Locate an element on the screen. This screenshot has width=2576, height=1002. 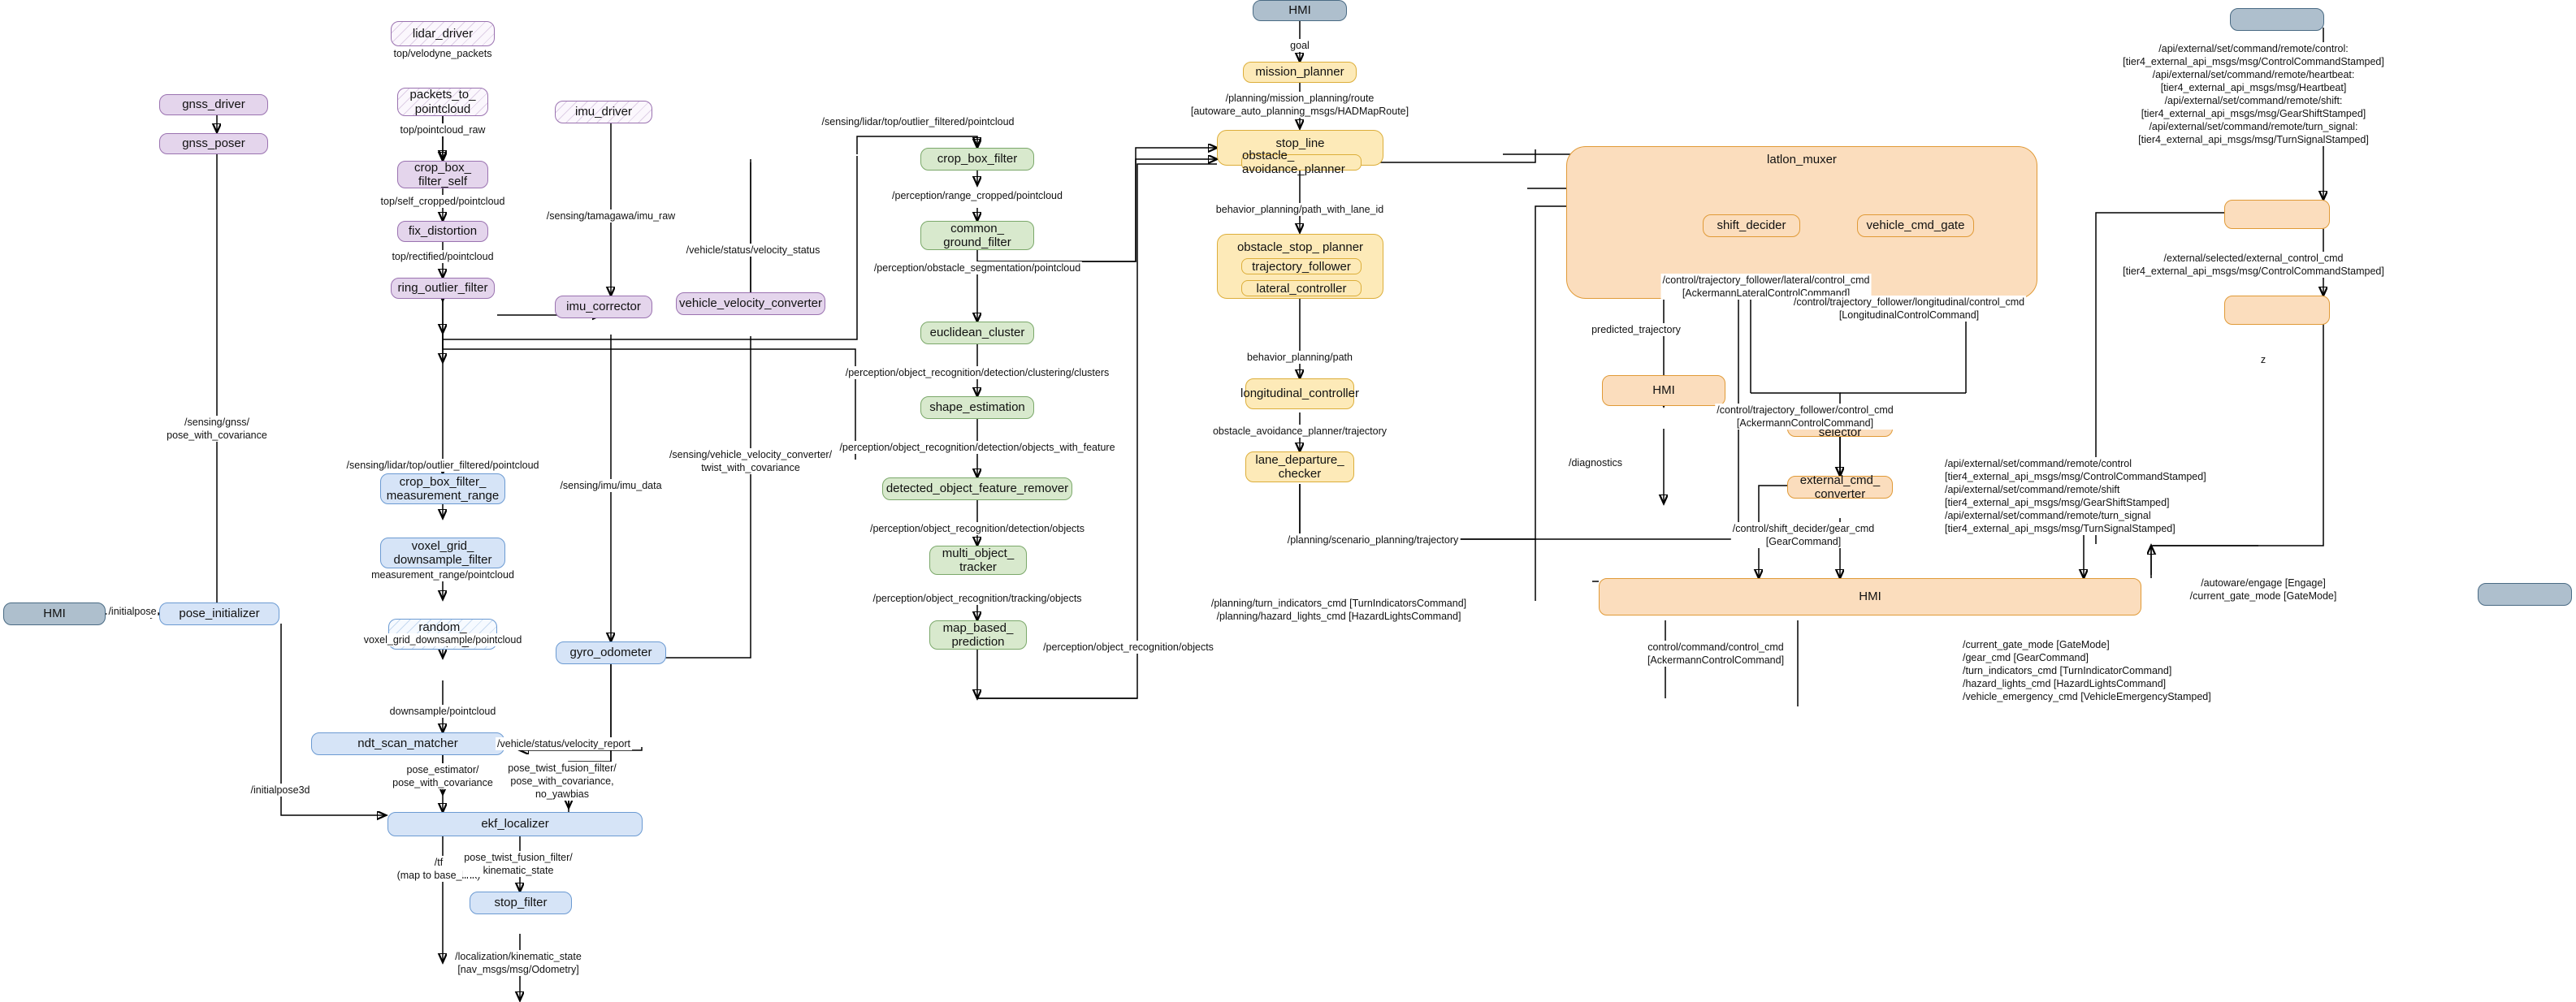
edge-label: /perception/object_recognition/objects is located at coordinates (1128, 647).